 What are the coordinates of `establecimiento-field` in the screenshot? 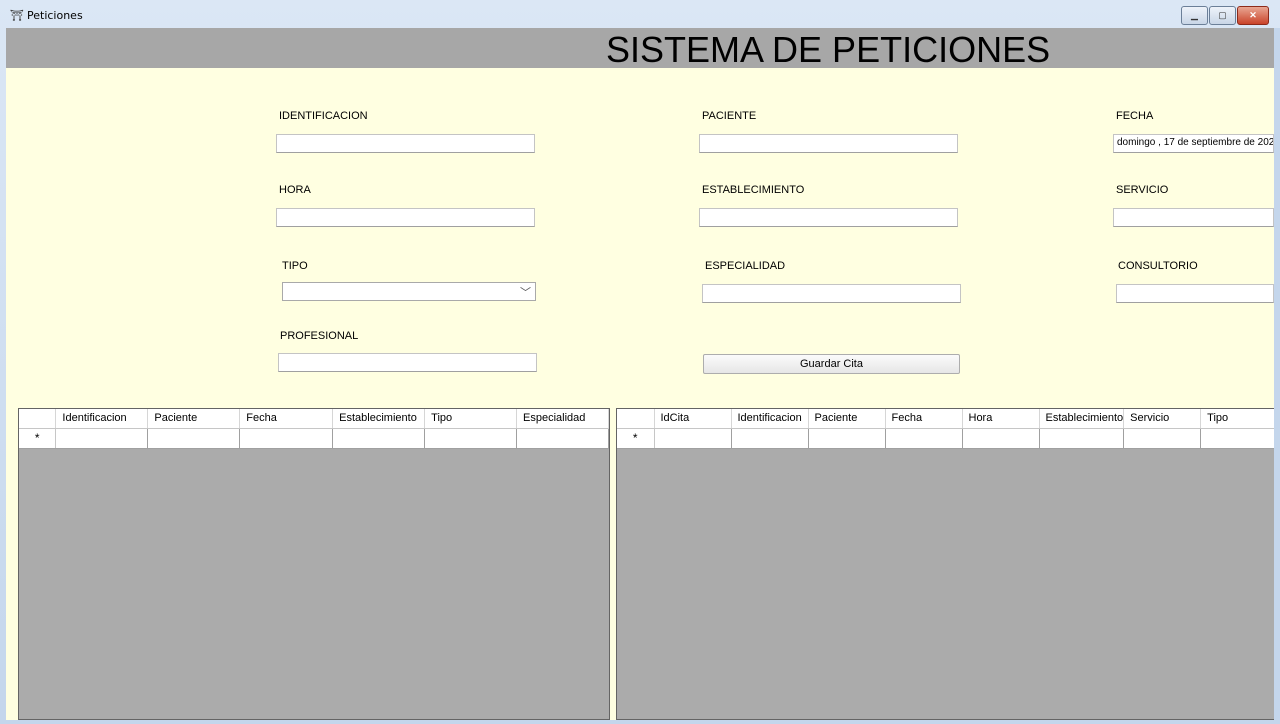 It's located at (828, 217).